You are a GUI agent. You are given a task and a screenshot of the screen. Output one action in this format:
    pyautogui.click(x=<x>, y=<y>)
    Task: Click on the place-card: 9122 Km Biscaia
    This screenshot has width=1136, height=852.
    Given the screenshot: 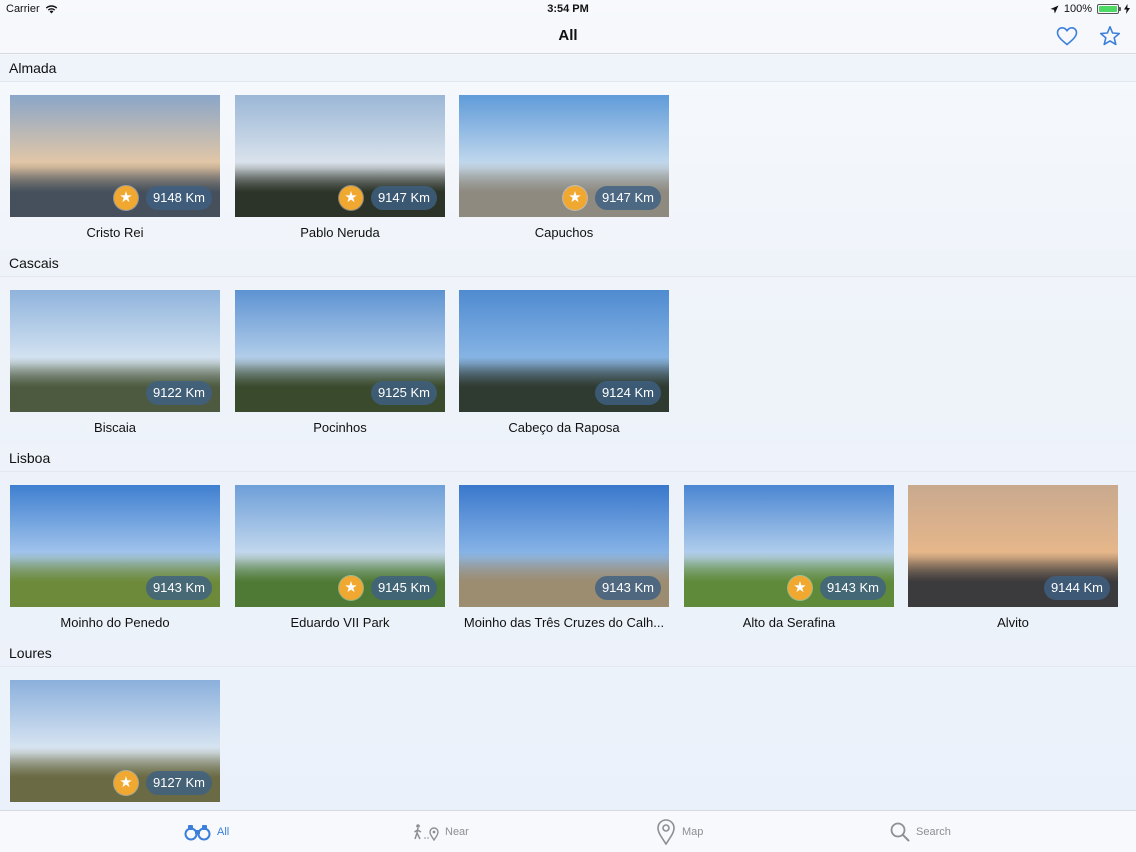 What is the action you would take?
    pyautogui.click(x=115, y=362)
    